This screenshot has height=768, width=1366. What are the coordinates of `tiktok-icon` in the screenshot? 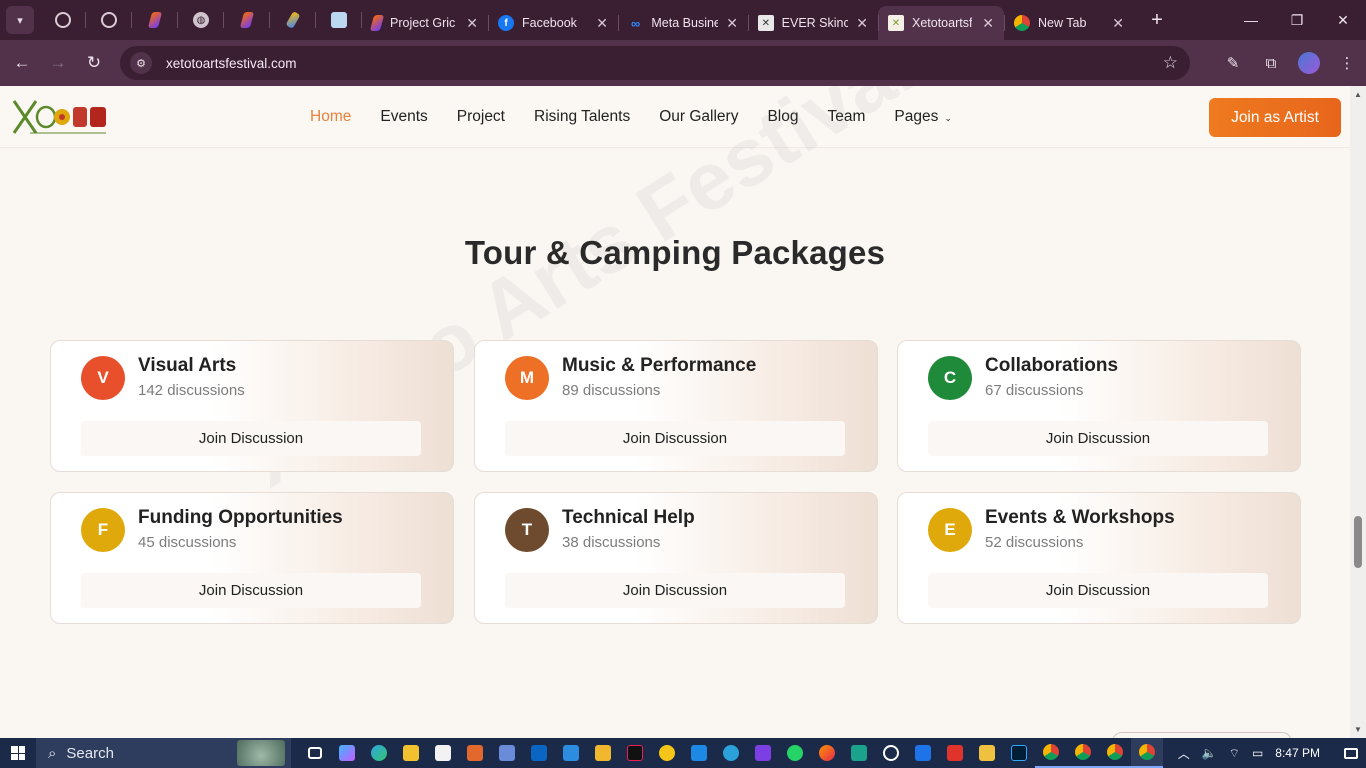 It's located at (635, 753).